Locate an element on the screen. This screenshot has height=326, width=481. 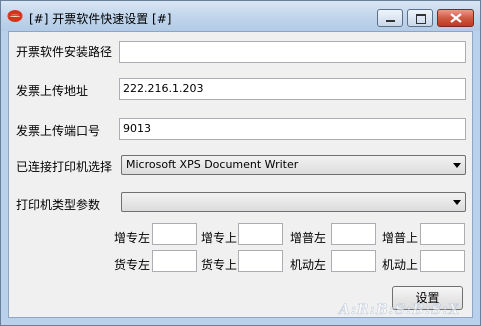
watermark-logo: A:R:B:S:B:S:X is located at coordinates (398, 310).